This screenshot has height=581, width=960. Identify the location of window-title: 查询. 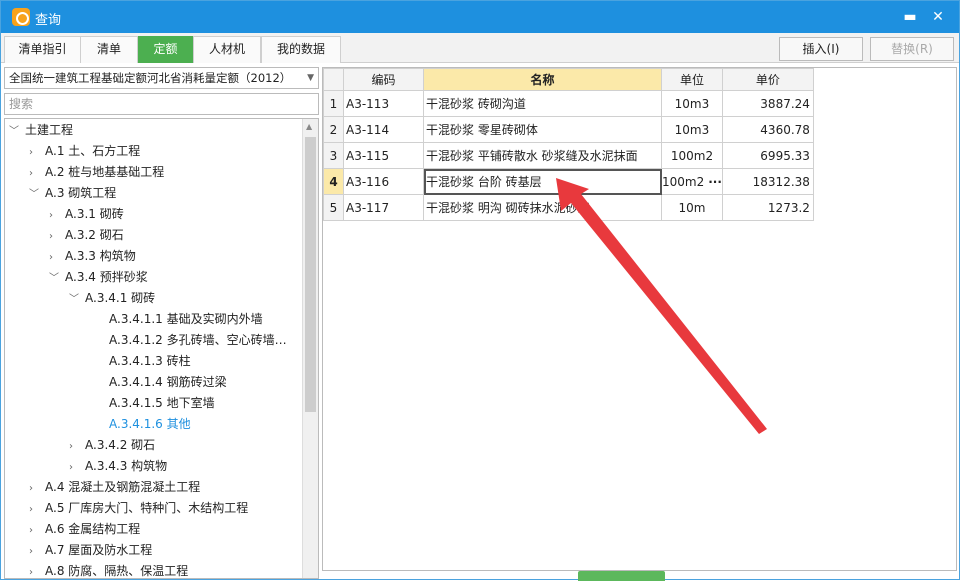
(48, 20).